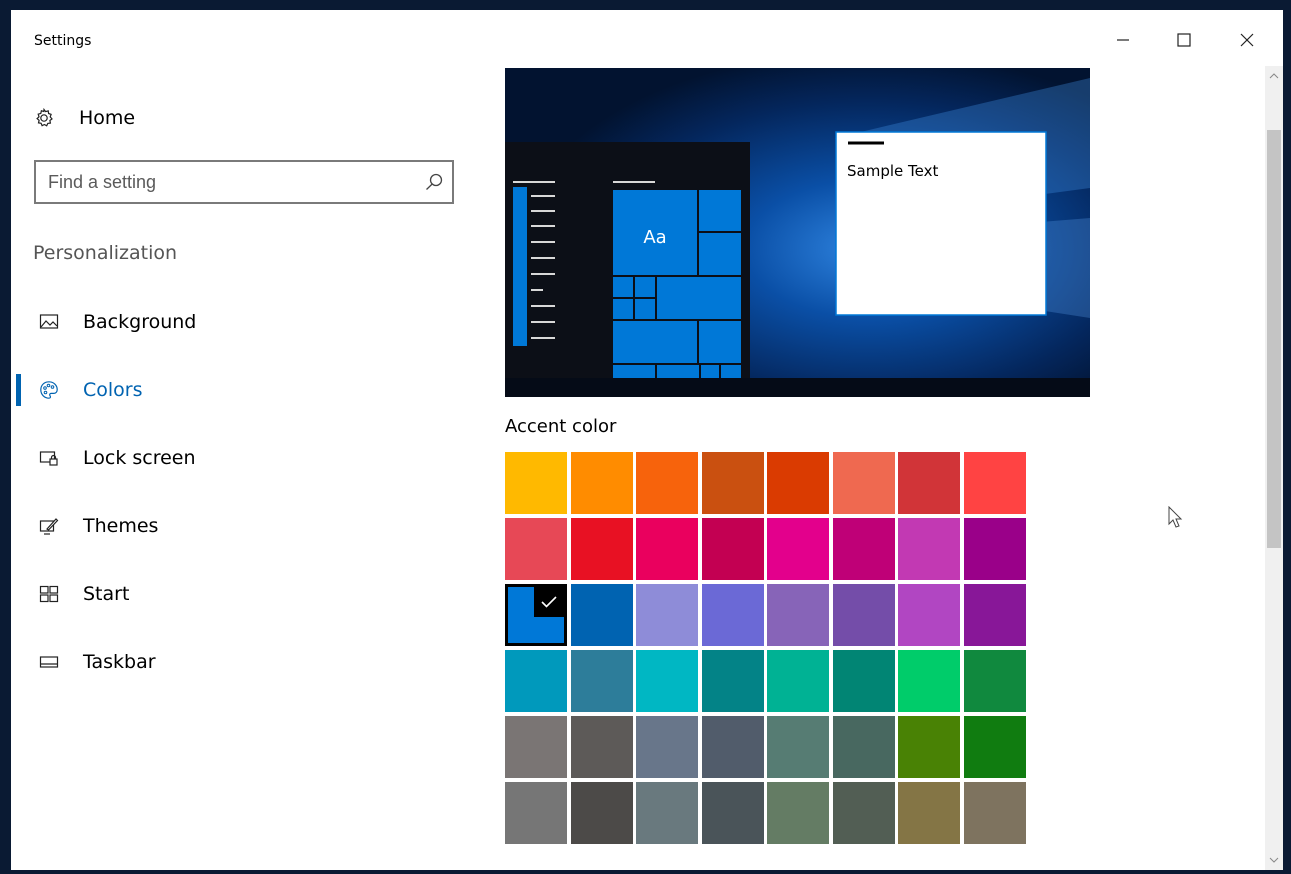 The height and width of the screenshot is (874, 1291). What do you see at coordinates (18, 390) in the screenshot?
I see `selection-indicator` at bounding box center [18, 390].